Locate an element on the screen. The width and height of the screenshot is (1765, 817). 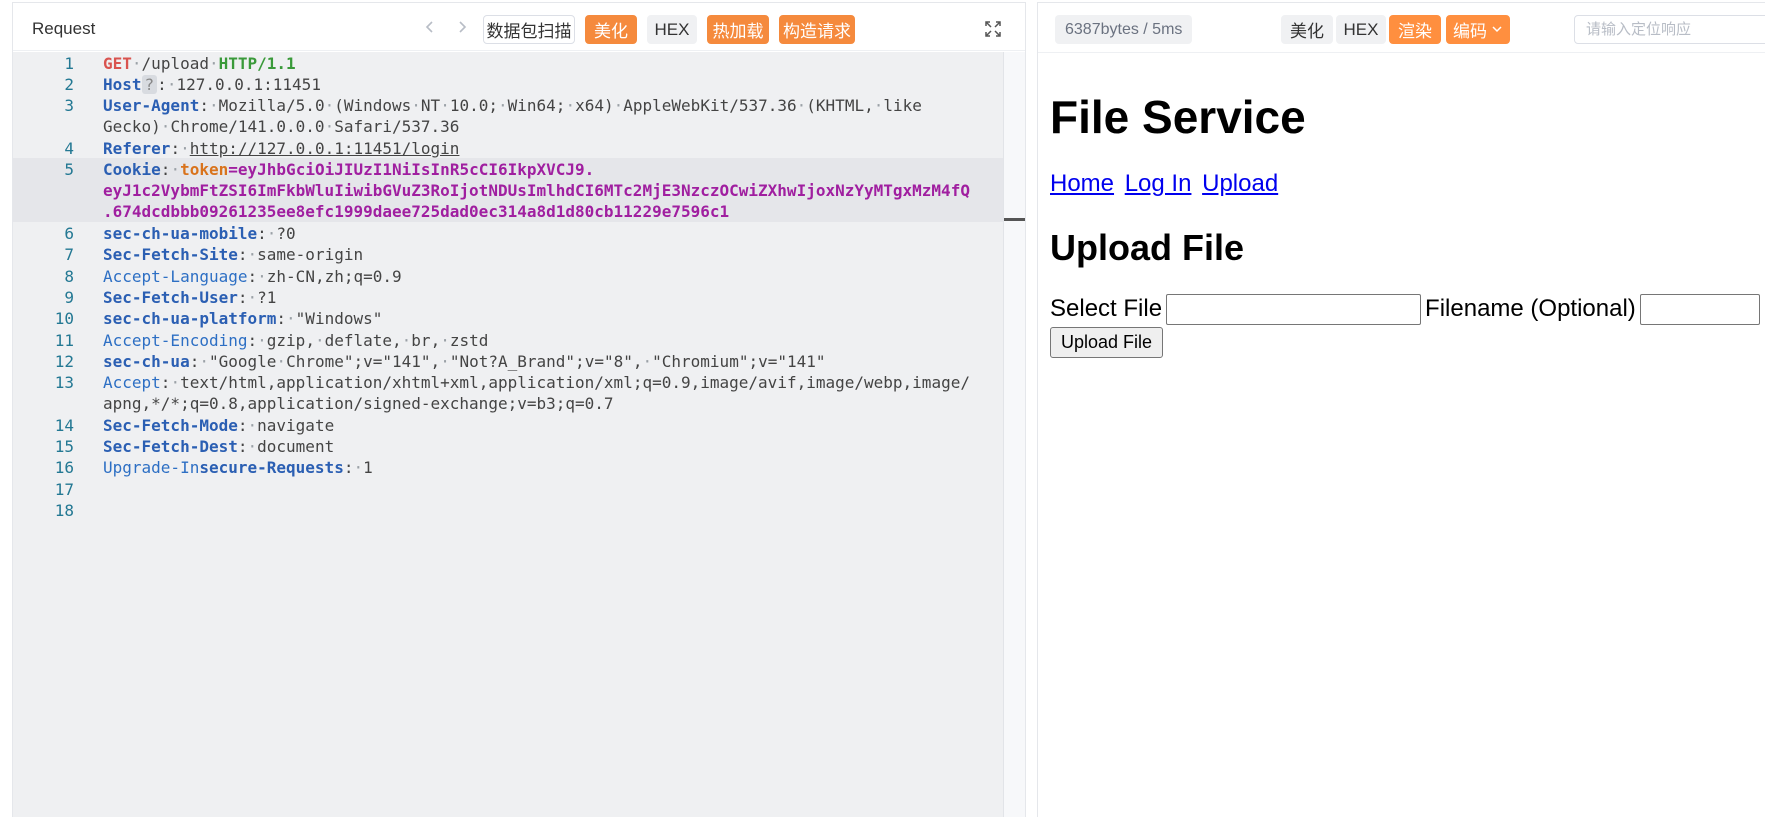
line-number: 18 is located at coordinates (64, 510).